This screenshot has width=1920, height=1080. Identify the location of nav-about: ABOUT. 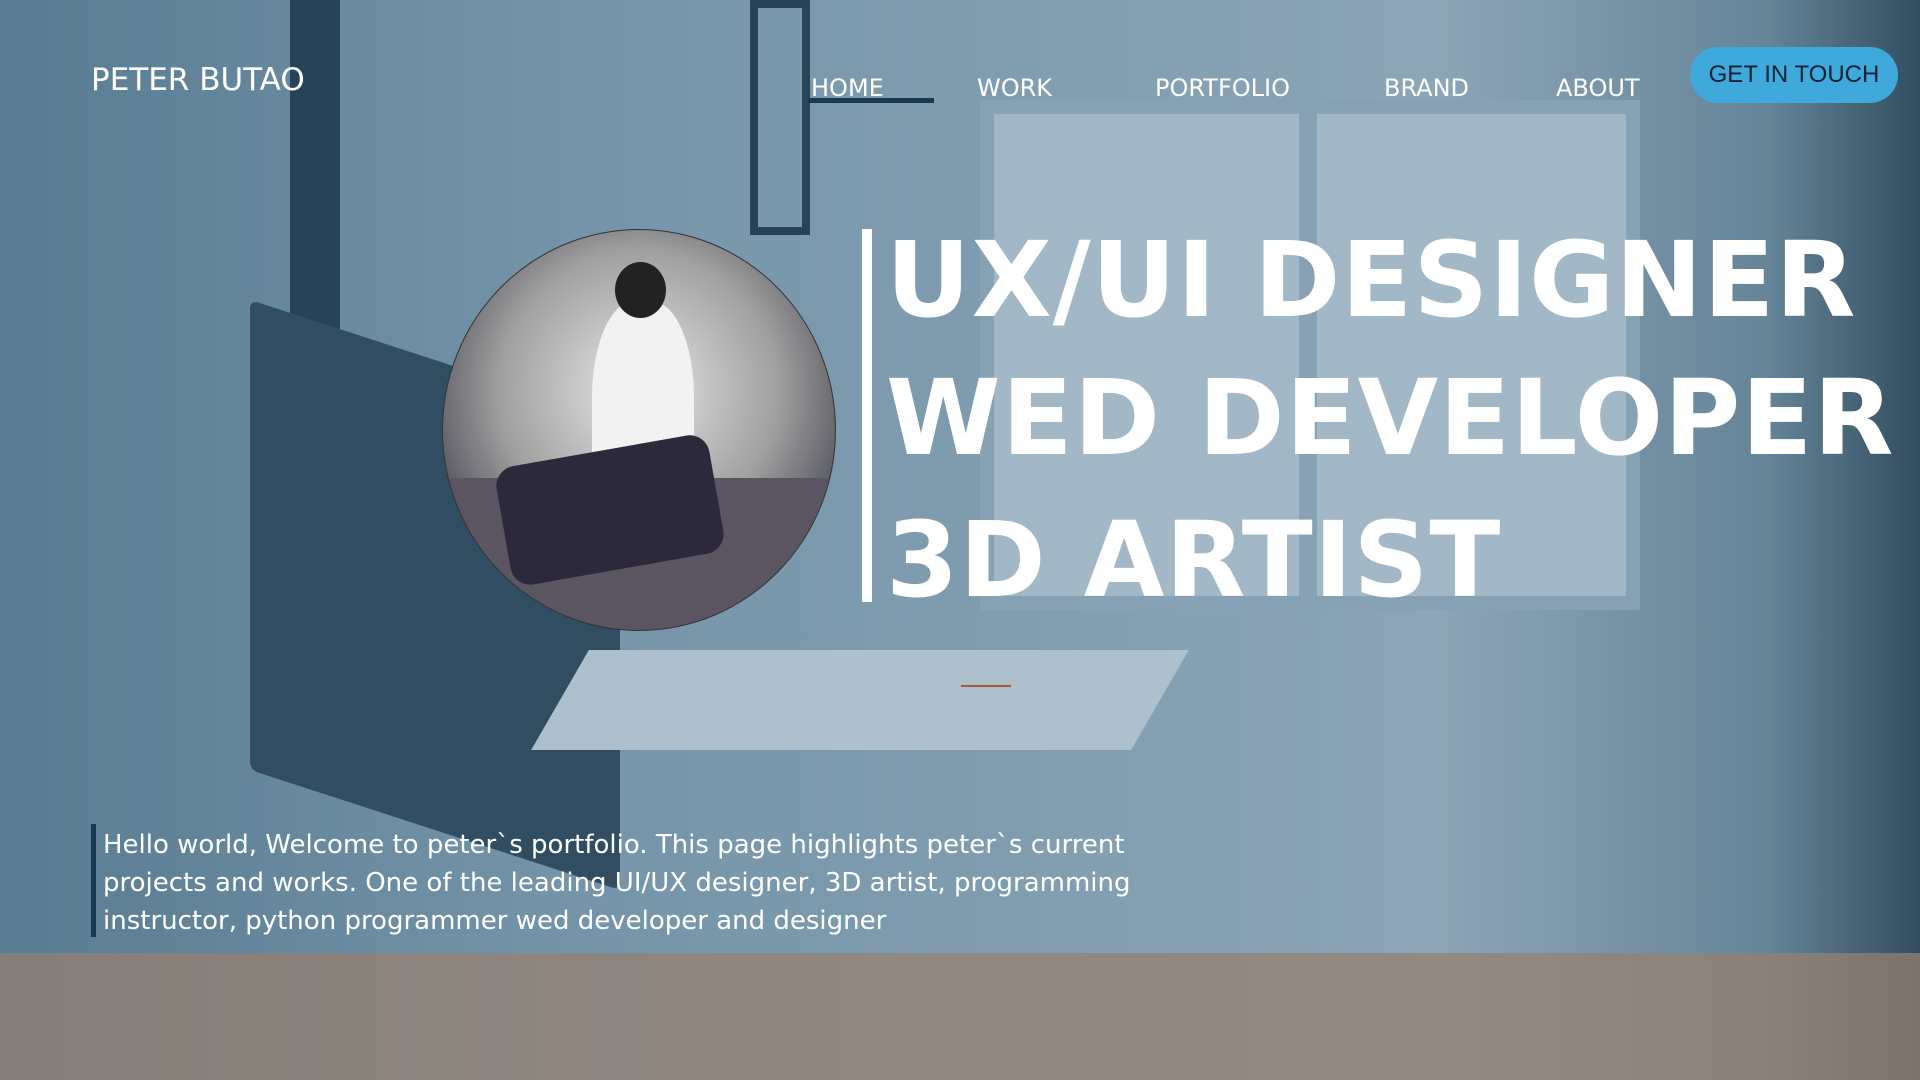
(1598, 88).